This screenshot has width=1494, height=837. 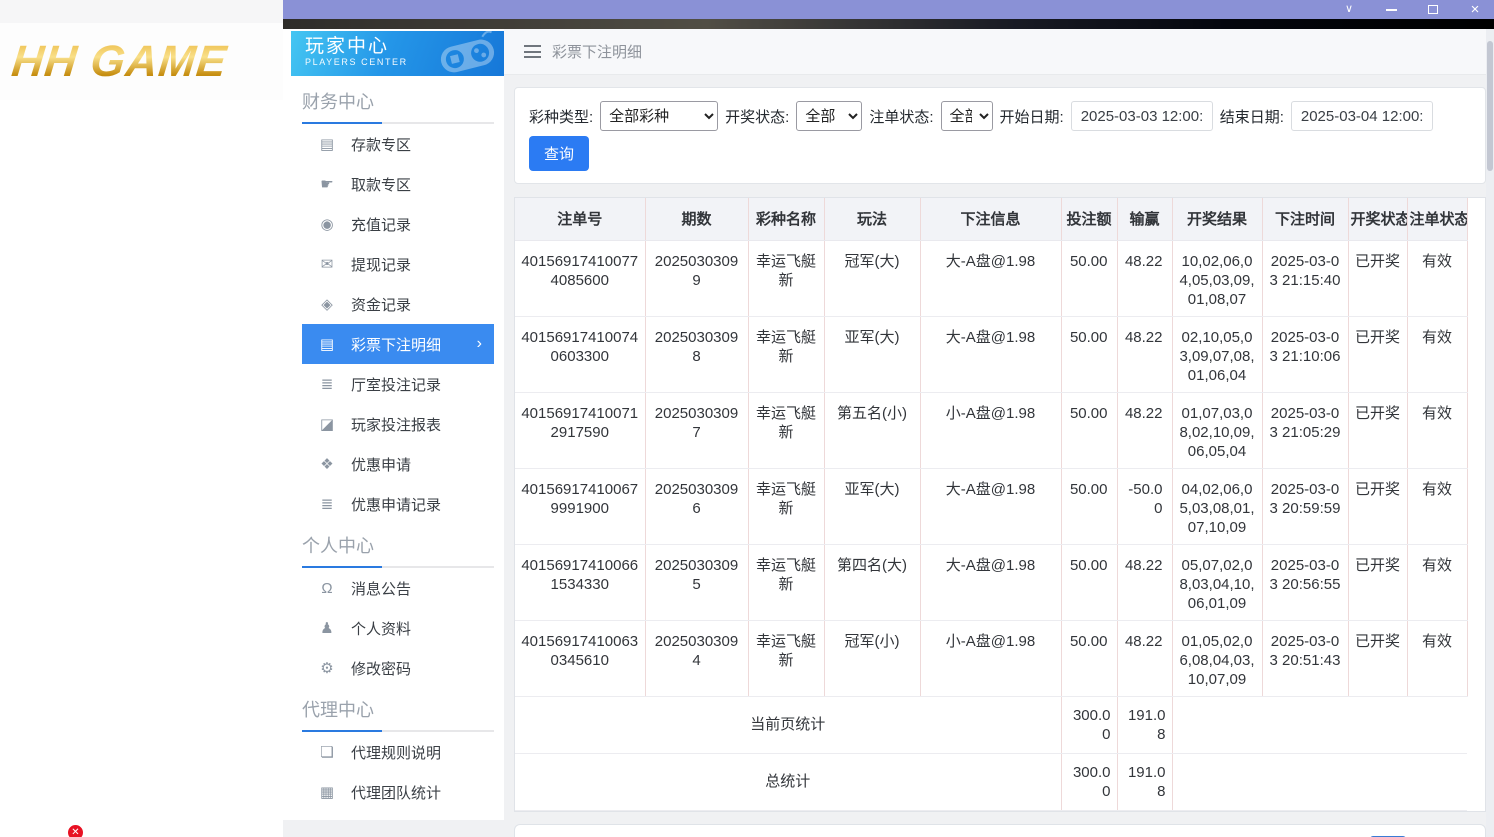 What do you see at coordinates (559, 153) in the screenshot?
I see `query-button: 查询` at bounding box center [559, 153].